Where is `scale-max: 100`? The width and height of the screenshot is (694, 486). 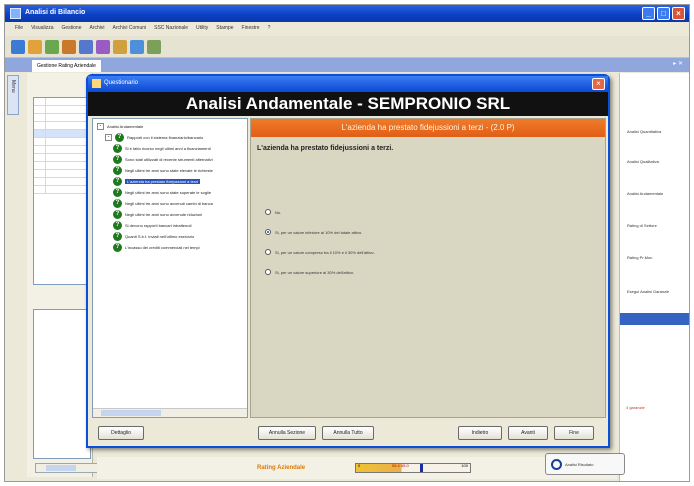
scale-max: 100 is located at coordinates (464, 465).